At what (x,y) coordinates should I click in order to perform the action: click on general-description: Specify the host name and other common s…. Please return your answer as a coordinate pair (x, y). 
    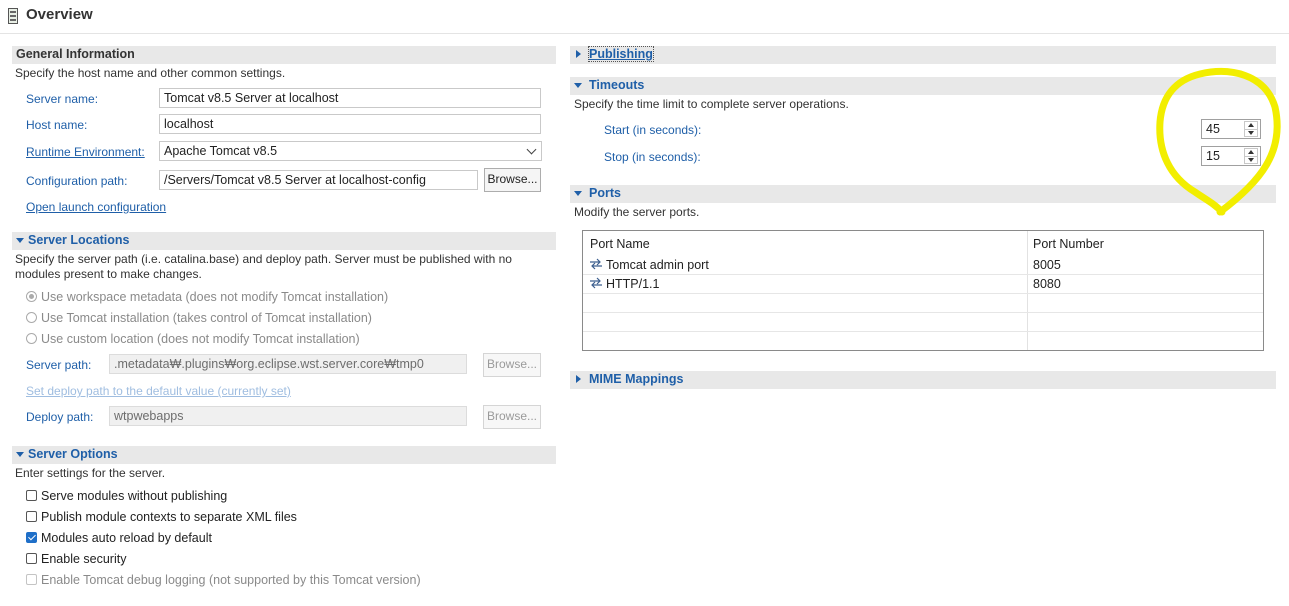
    Looking at the image, I should click on (150, 73).